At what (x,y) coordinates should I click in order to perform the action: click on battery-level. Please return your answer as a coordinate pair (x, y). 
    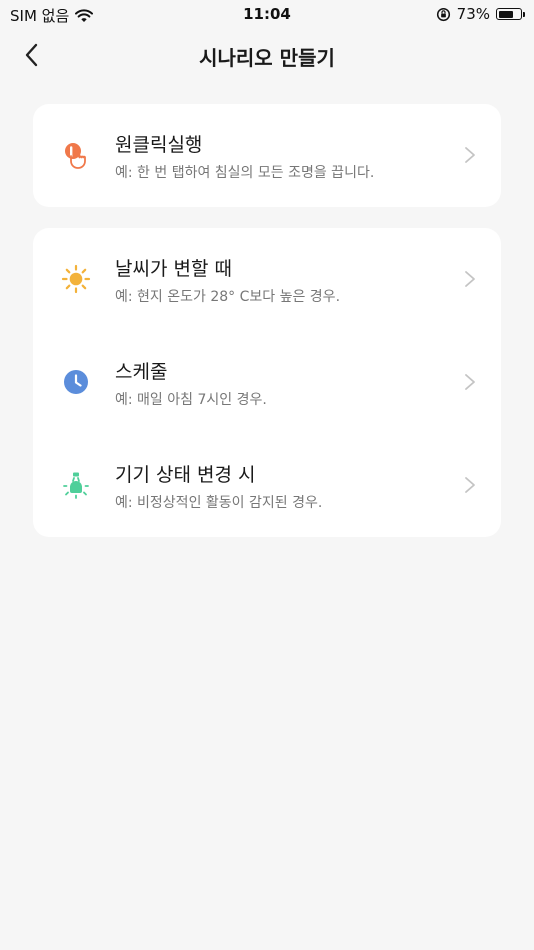
    Looking at the image, I should click on (506, 14).